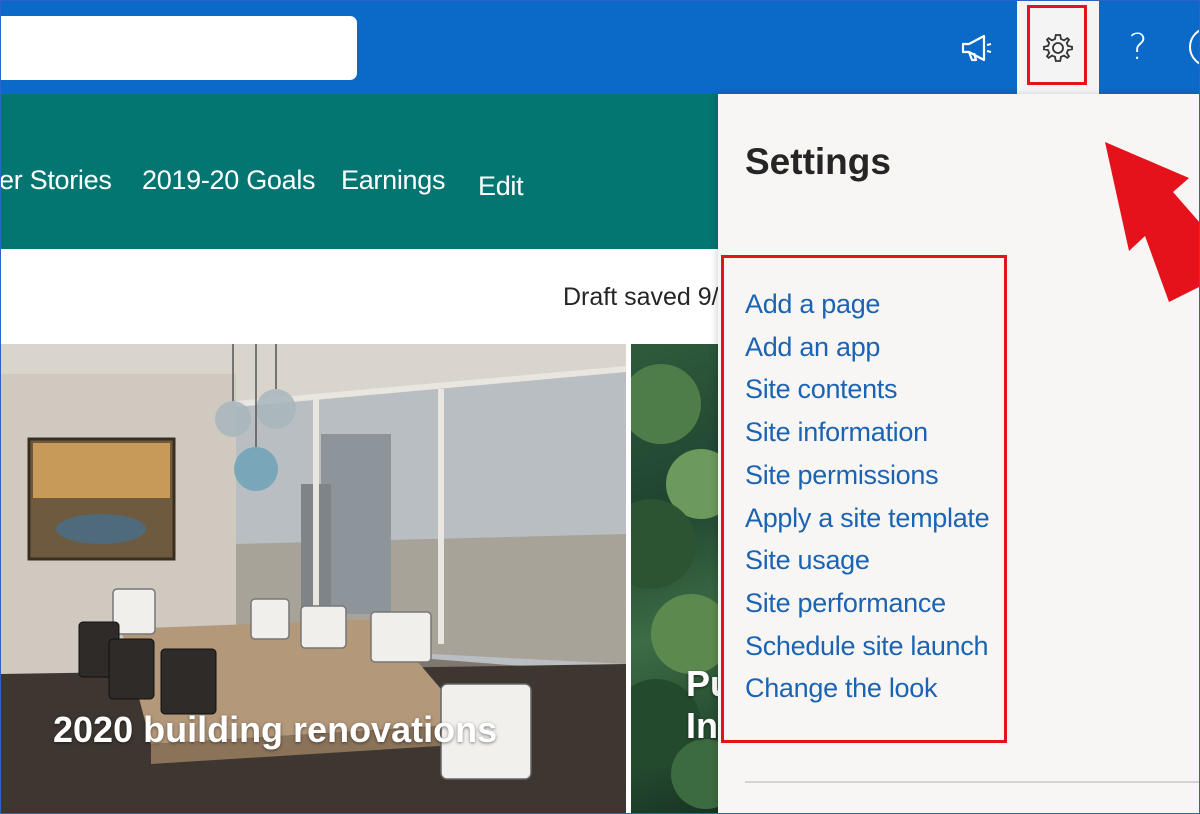  I want to click on annotation-arrow-icon, so click(1152, 222).